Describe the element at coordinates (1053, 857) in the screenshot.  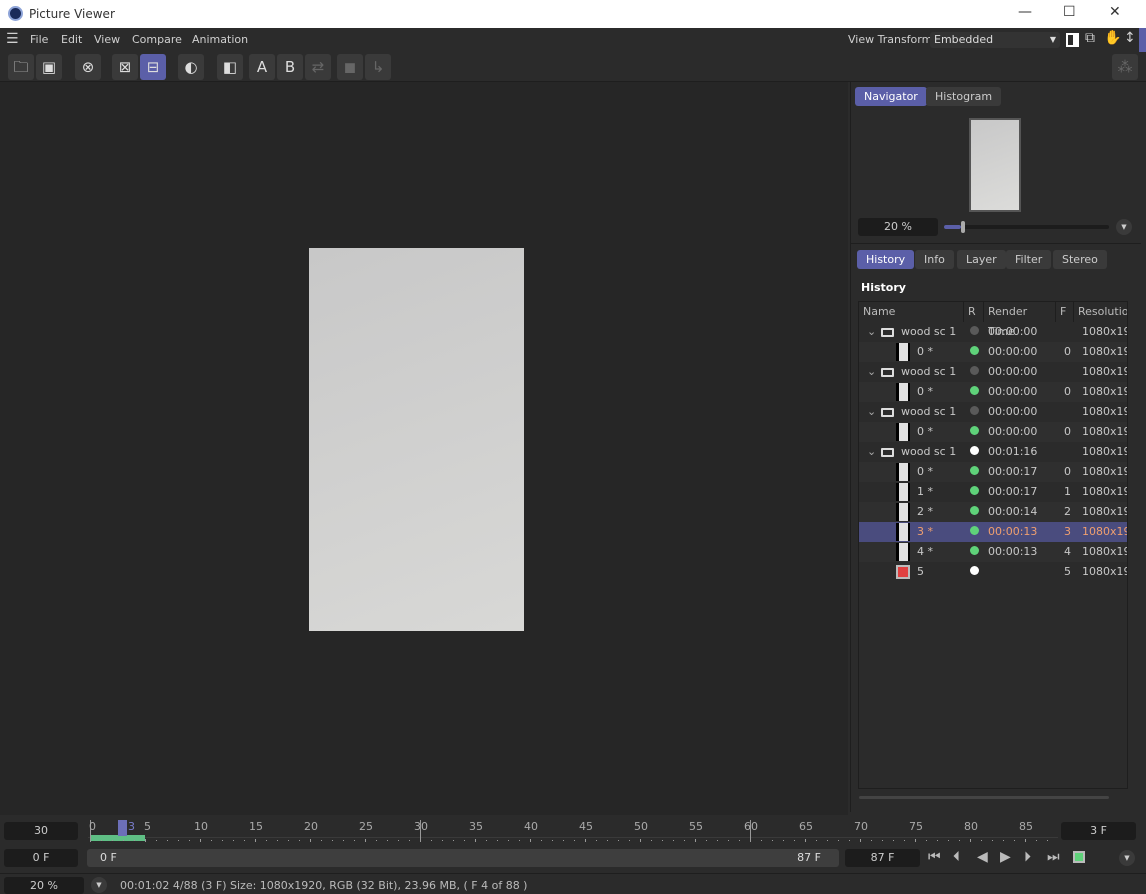
I see `go-to-end-icon: ⏭` at that location.